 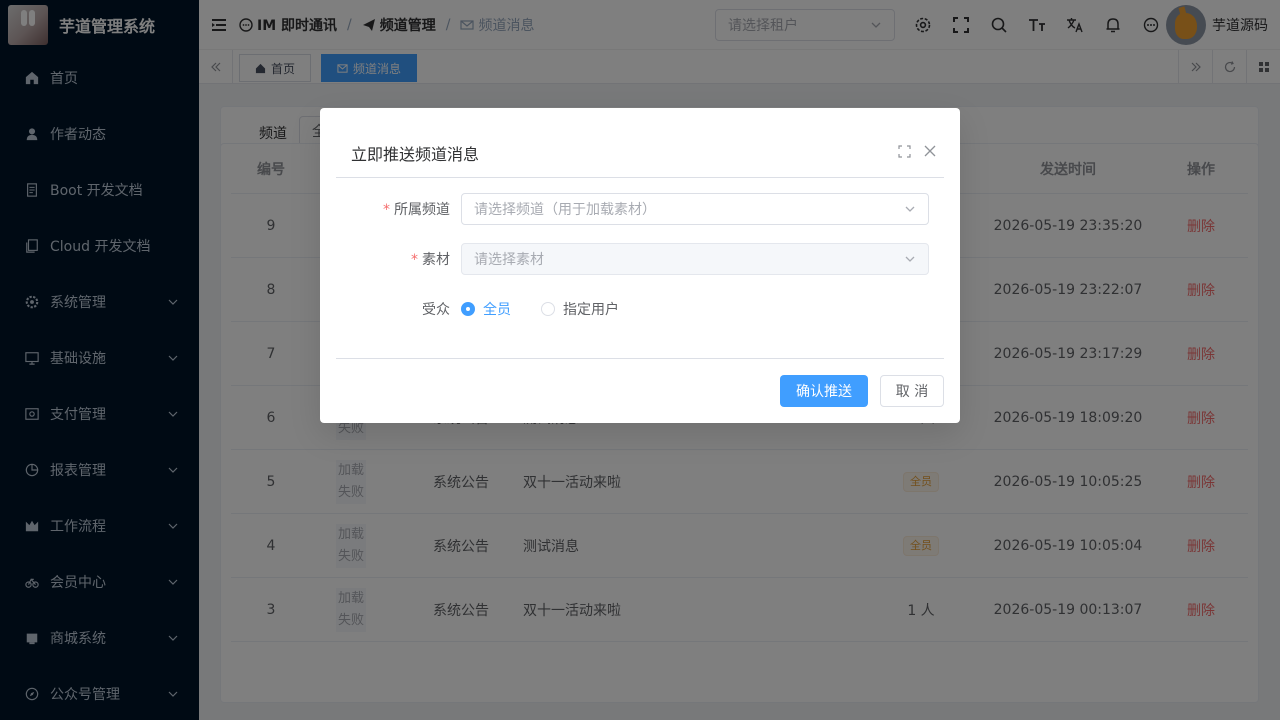 I want to click on radio-checked-icon, so click(x=468, y=309).